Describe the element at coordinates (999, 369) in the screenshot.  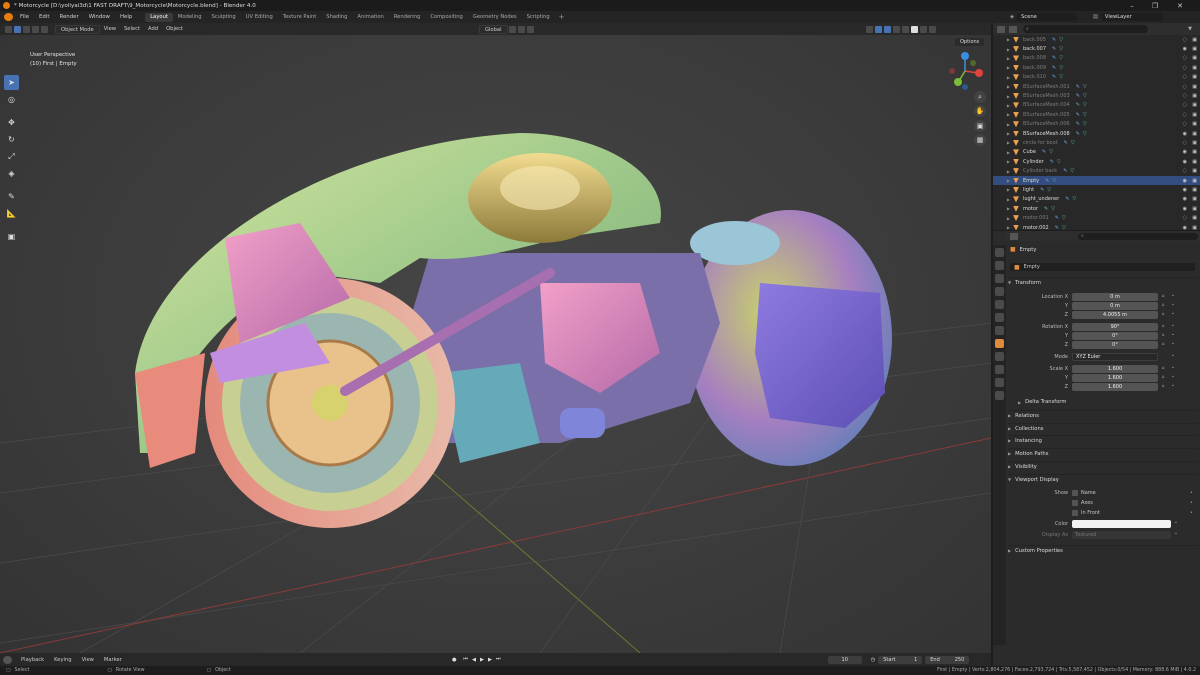
I see `constraints-tab-icon` at that location.